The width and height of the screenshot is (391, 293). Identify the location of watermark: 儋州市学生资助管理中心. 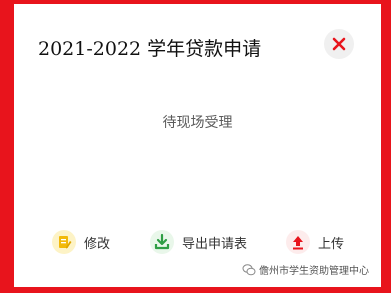
(305, 269).